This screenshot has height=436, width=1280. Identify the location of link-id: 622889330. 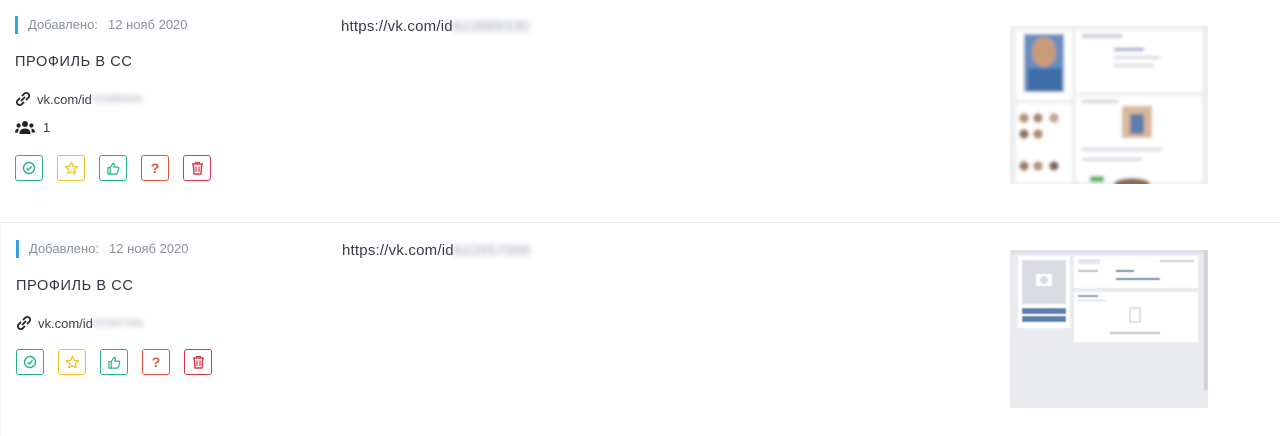
(116, 99).